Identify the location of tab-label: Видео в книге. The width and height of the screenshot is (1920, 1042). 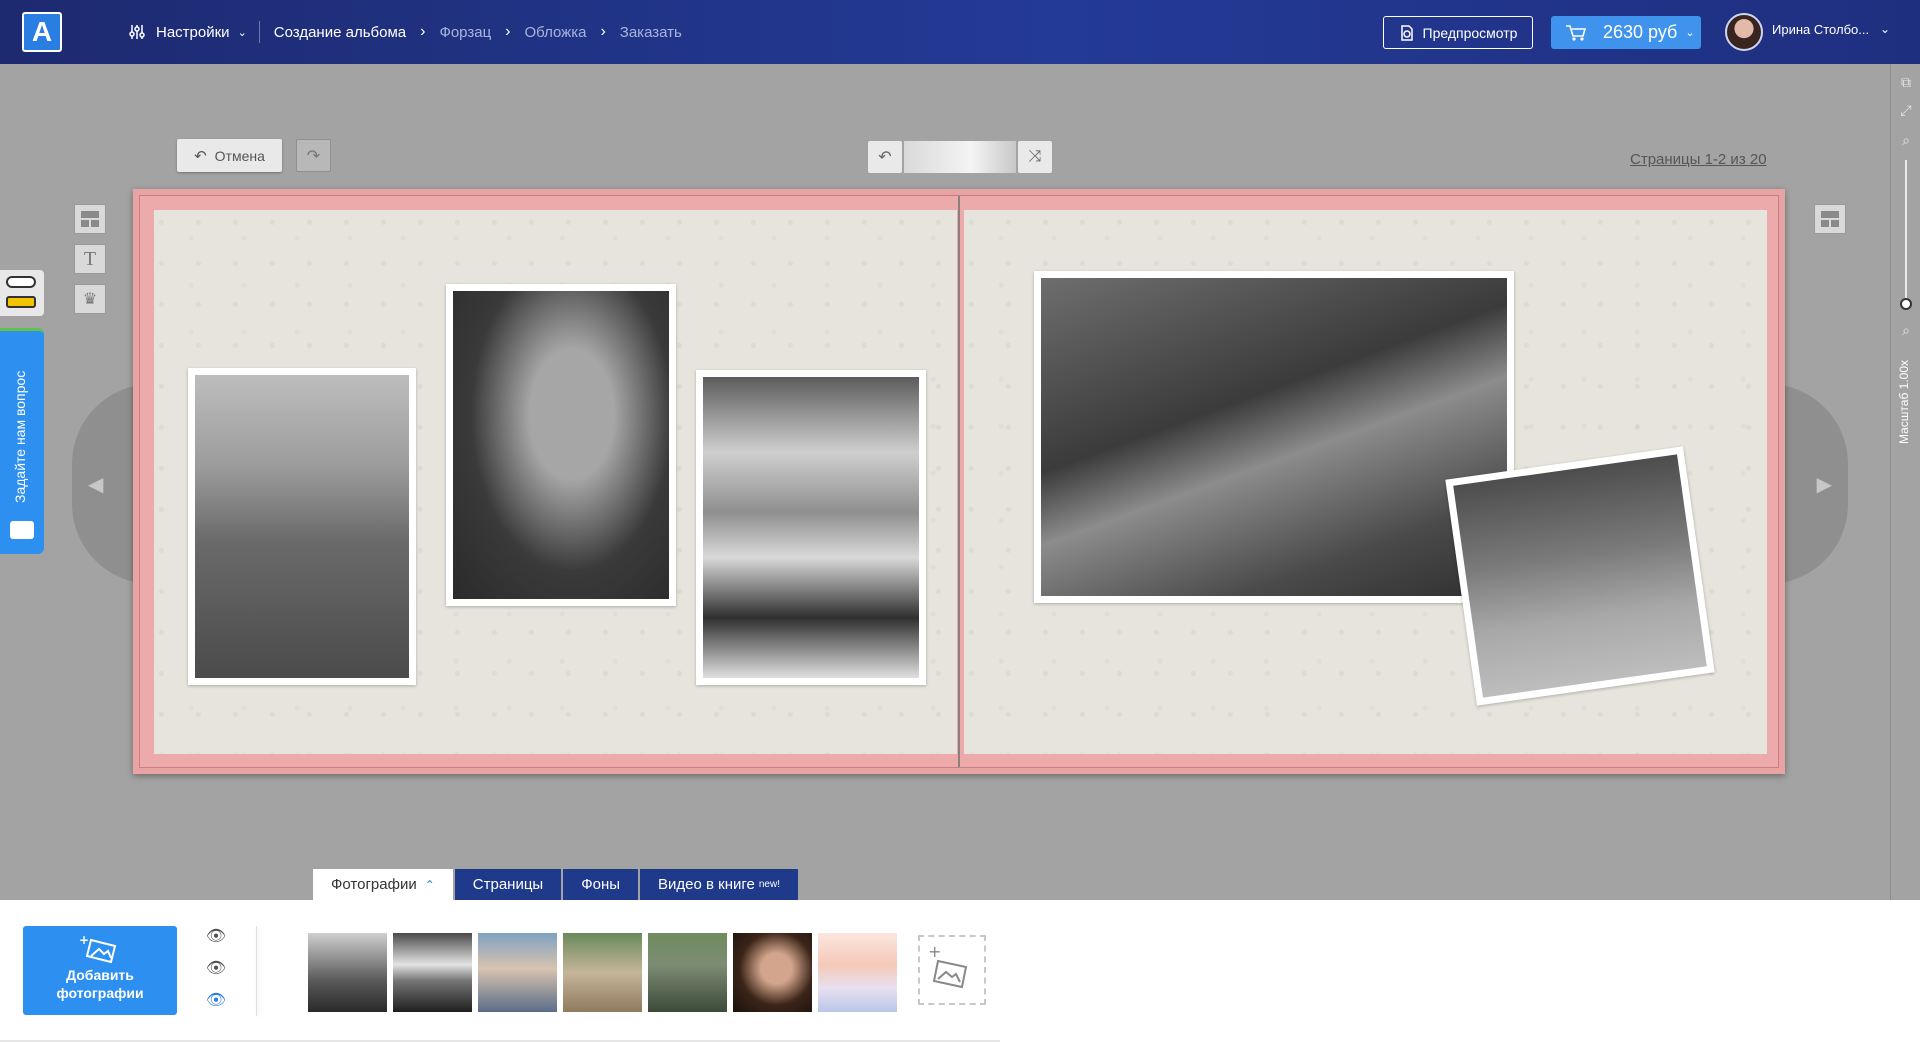
(706, 884).